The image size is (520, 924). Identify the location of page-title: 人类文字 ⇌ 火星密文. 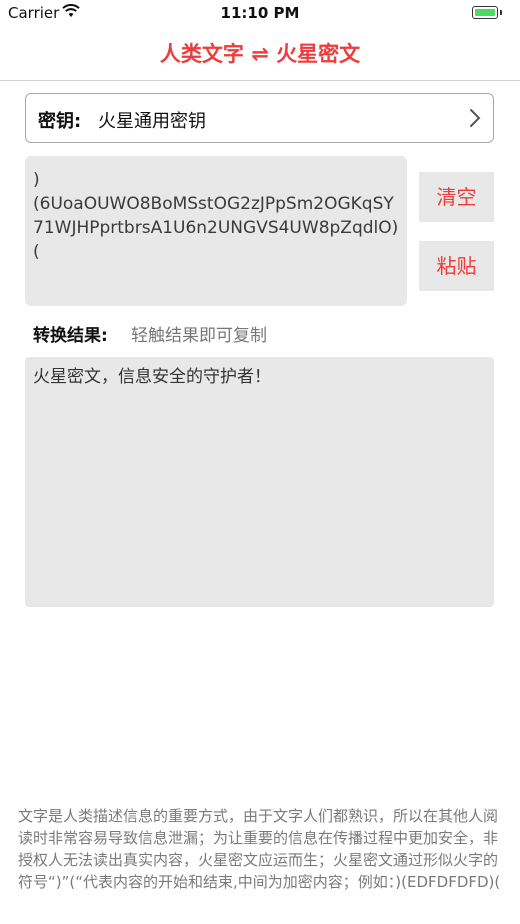
(260, 54).